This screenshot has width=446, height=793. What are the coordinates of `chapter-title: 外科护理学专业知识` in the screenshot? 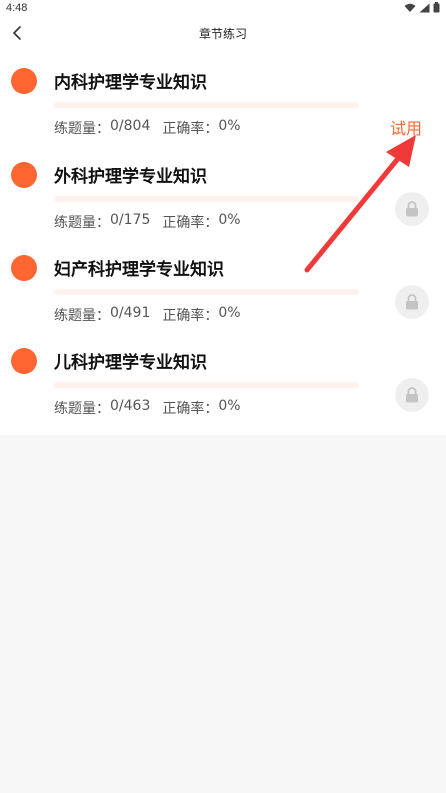 It's located at (130, 177).